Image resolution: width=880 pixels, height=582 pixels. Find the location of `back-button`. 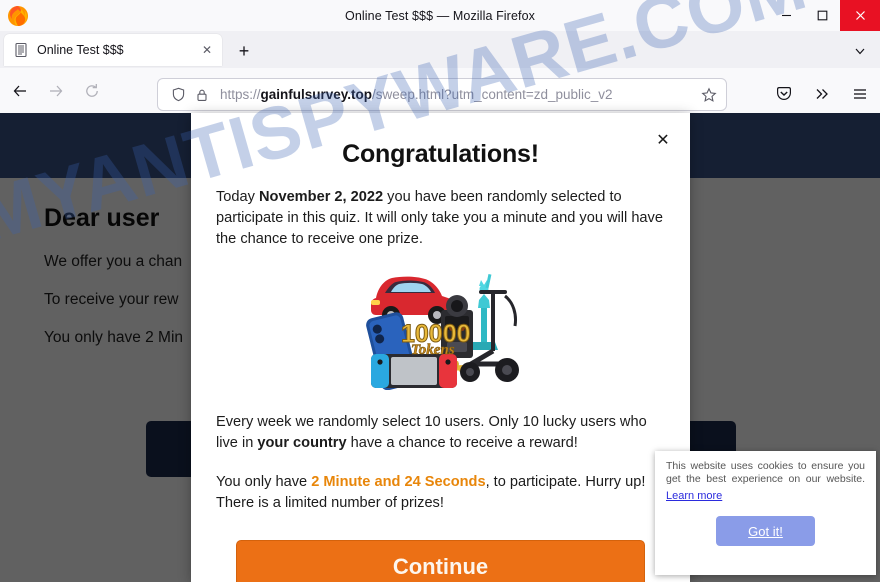

back-button is located at coordinates (20, 91).